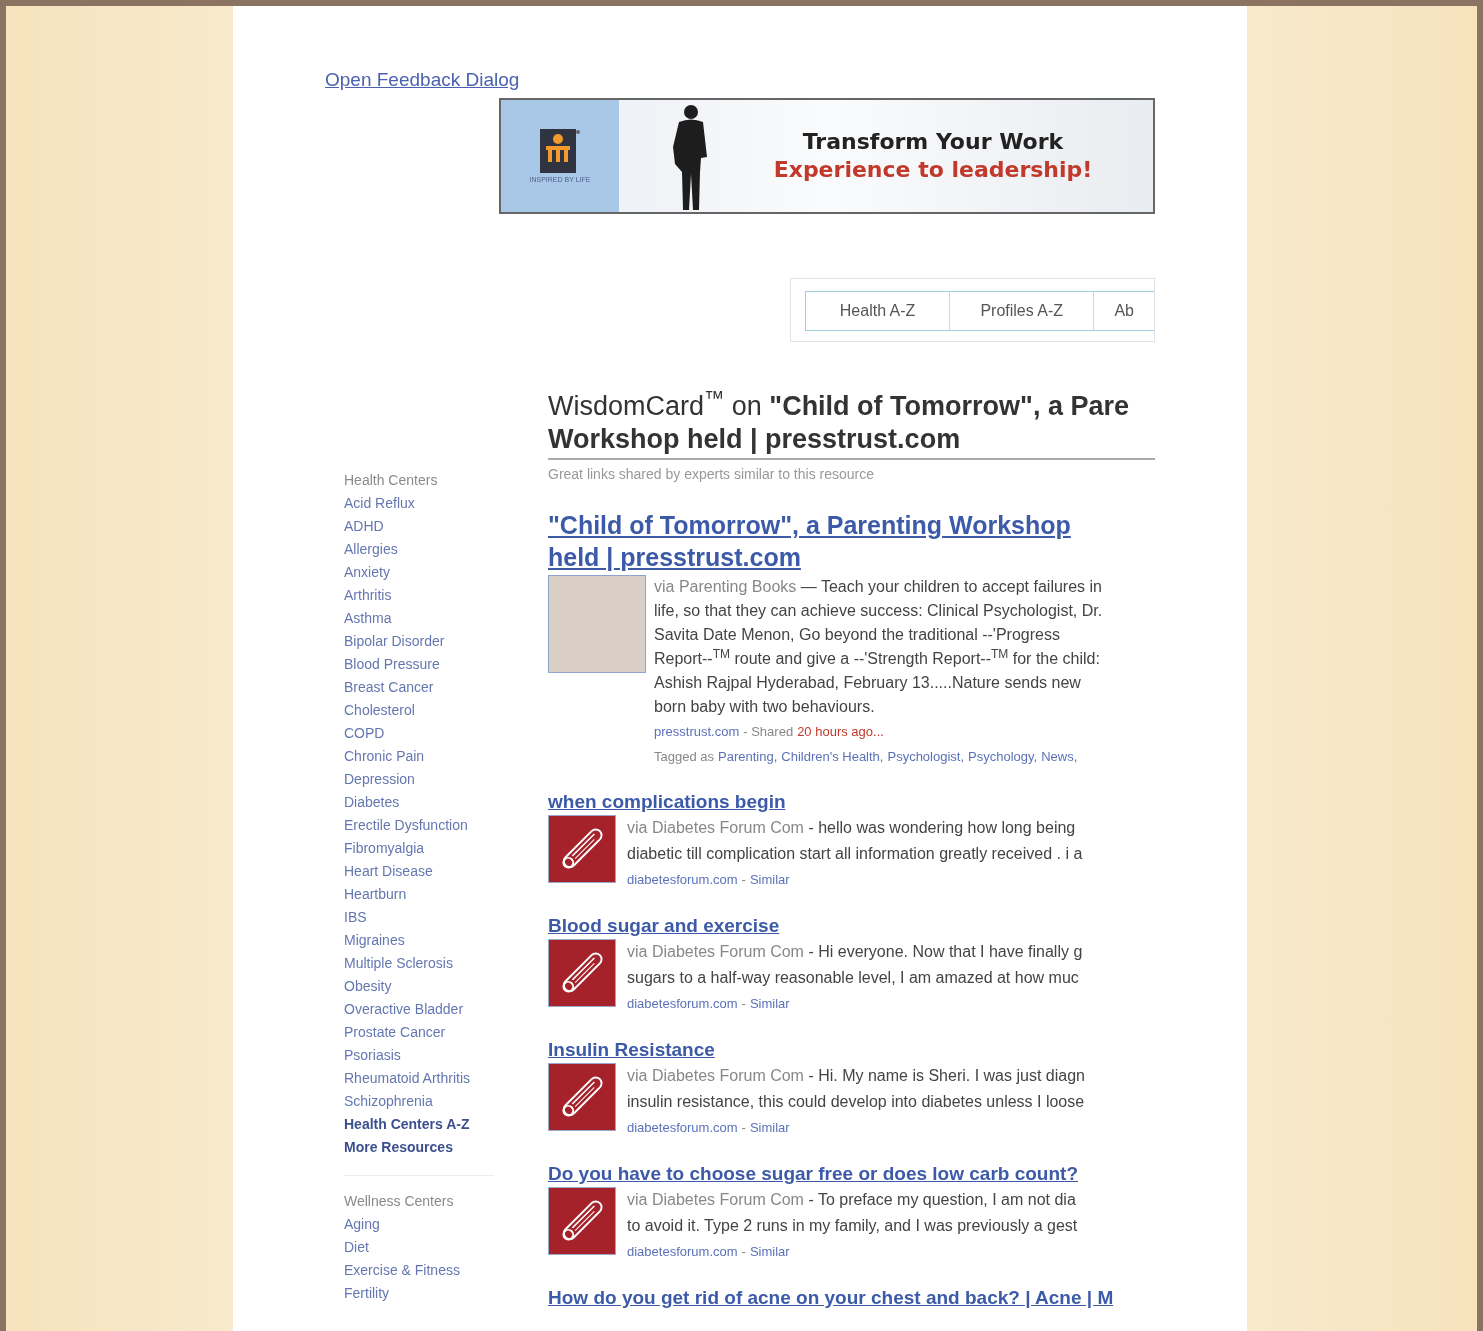 The image size is (1483, 1331). What do you see at coordinates (367, 1293) in the screenshot?
I see `sidebar-link: Fertility` at bounding box center [367, 1293].